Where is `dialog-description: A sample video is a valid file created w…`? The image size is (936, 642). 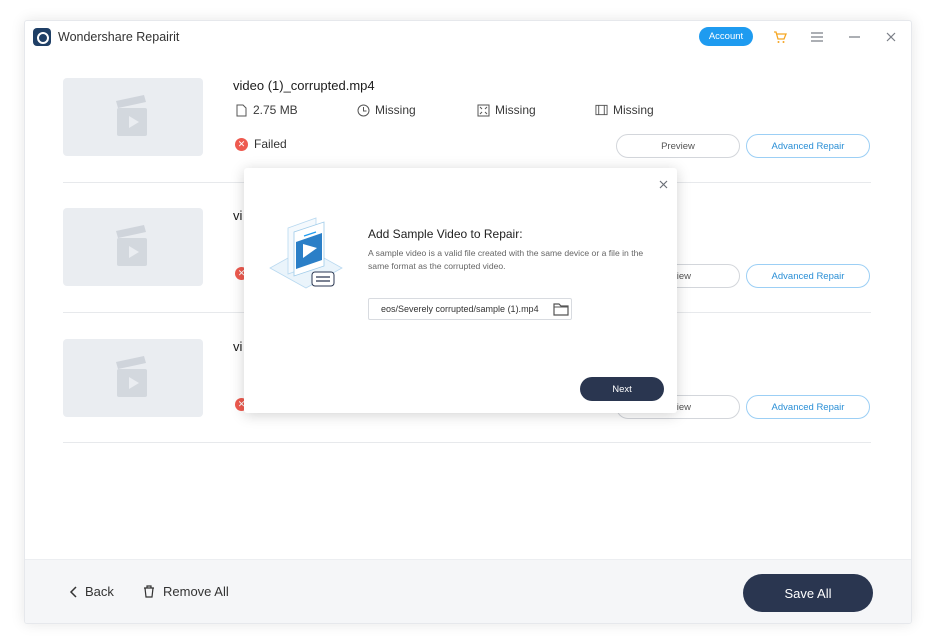 dialog-description: A sample video is a valid file created w… is located at coordinates (506, 259).